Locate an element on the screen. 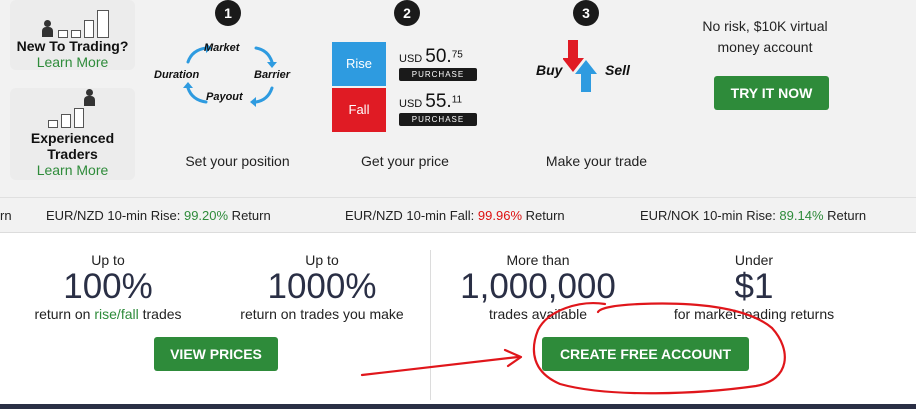  stat-number: 100% is located at coordinates (108, 286).